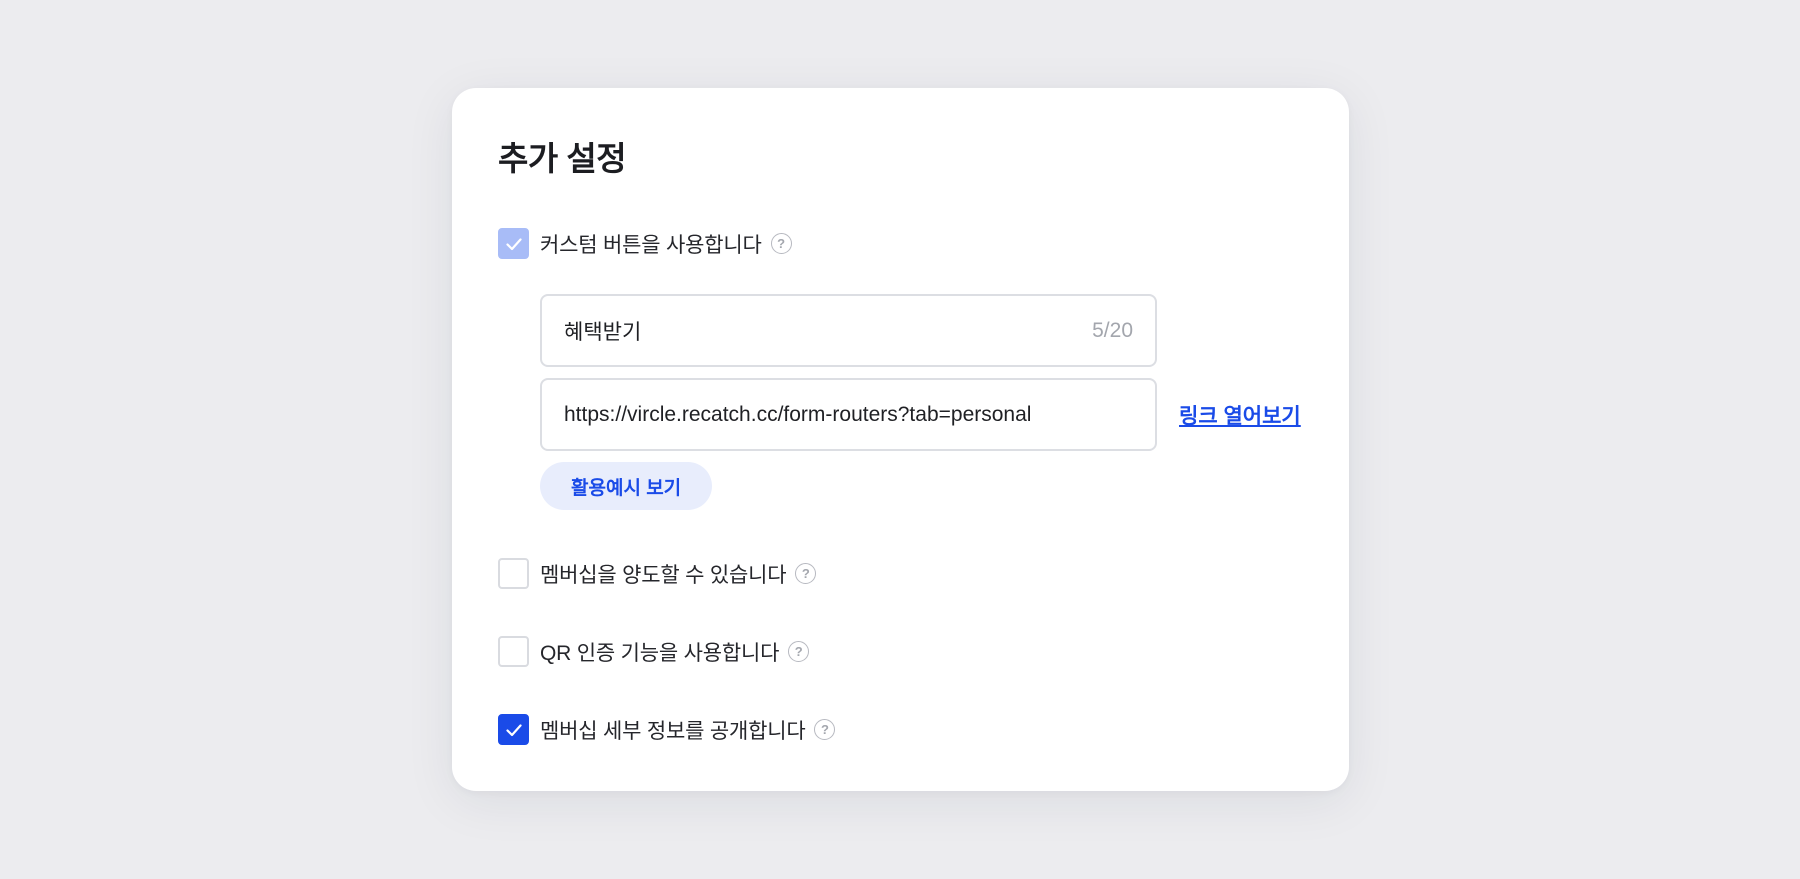 Image resolution: width=1800 pixels, height=879 pixels. I want to click on custom-button-label: 커스텀 버튼을 사용합니다, so click(651, 245).